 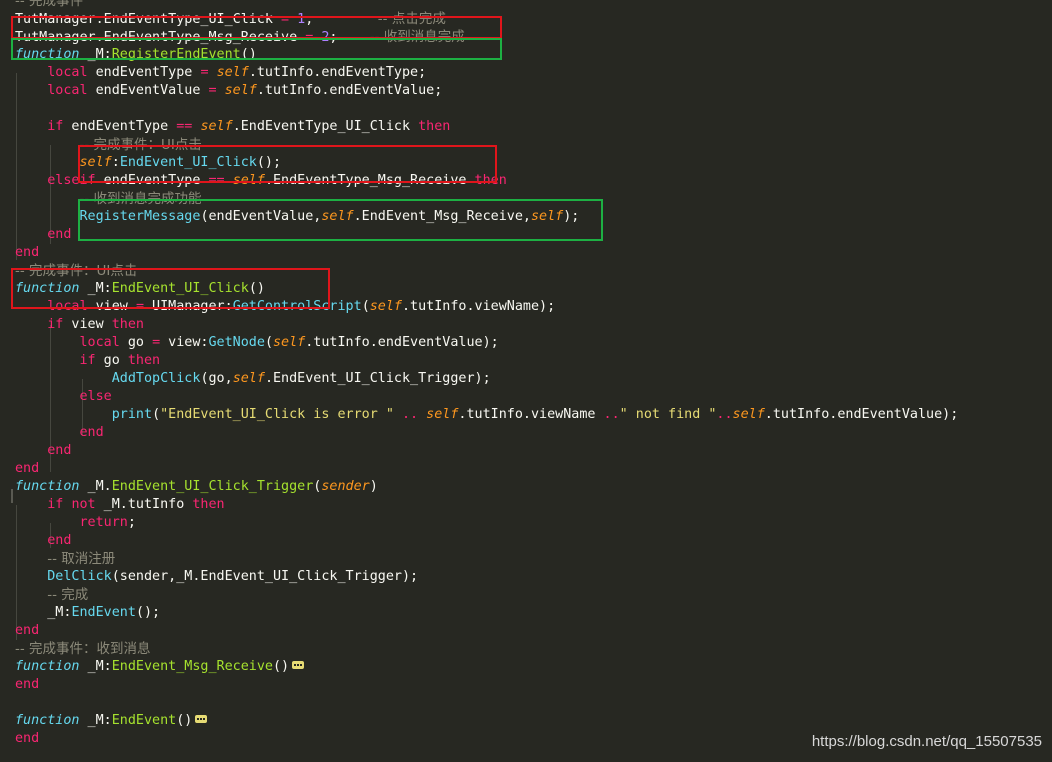 What do you see at coordinates (120, 126) in the screenshot?
I see `token-text: endEventType` at bounding box center [120, 126].